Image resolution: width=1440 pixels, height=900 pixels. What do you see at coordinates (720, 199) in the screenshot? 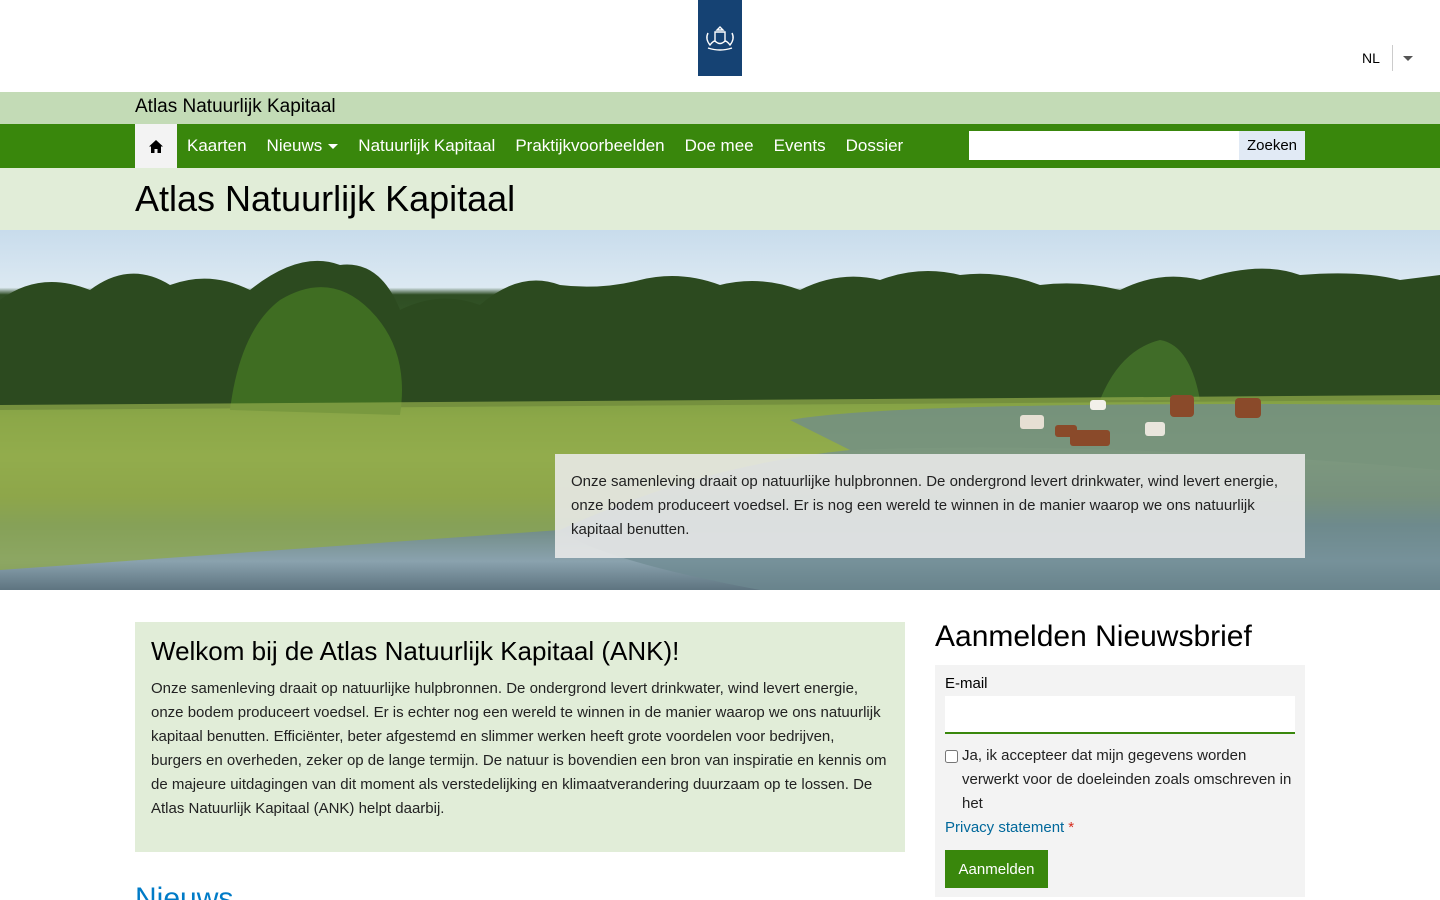
I see `page-title-bar: Atlas Natuurlijk Kapitaal` at bounding box center [720, 199].